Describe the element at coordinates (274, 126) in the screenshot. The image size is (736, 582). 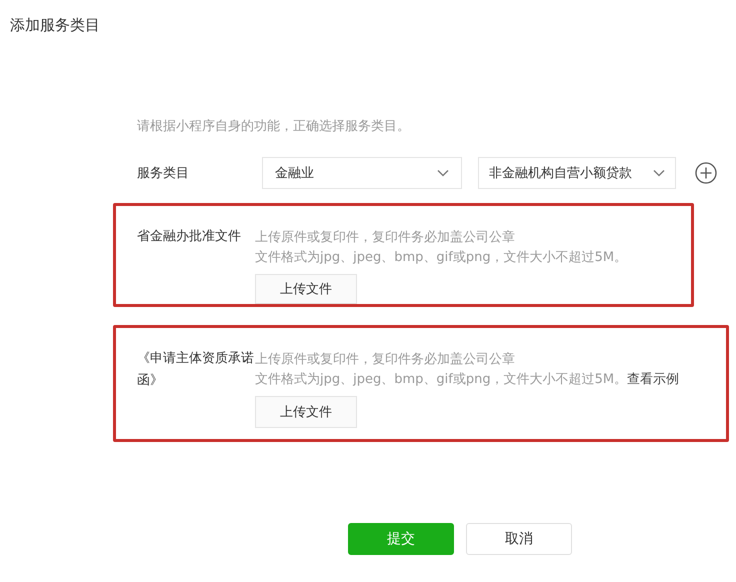
I see `hint-text: 请根据小程序自身的功能，正确选择服务类目。` at that location.